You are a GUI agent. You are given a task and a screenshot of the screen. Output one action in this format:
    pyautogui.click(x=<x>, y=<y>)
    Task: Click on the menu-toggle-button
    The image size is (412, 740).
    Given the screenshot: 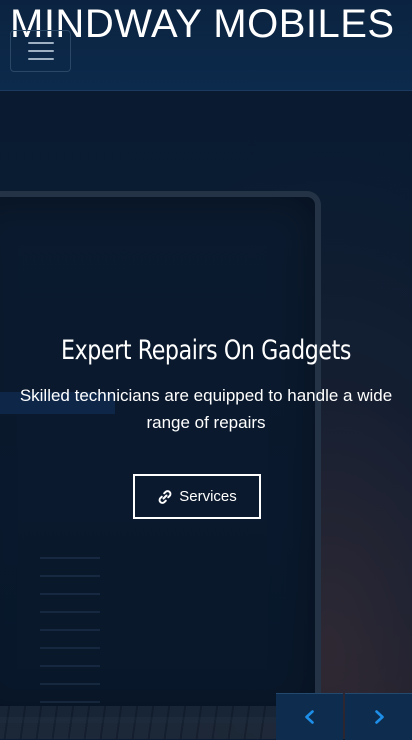 What is the action you would take?
    pyautogui.click(x=40, y=51)
    